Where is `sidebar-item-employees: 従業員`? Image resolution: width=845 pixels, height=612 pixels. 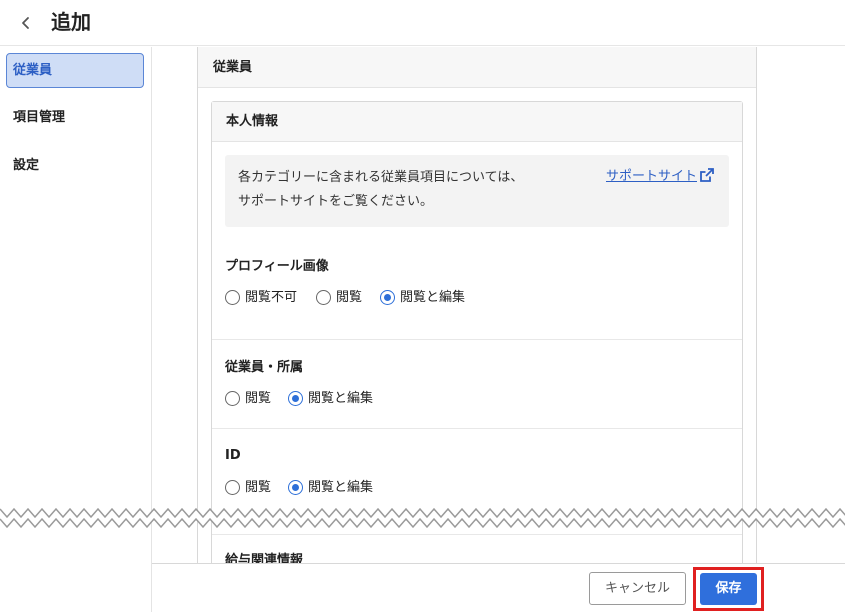
sidebar-item-employees: 従業員 is located at coordinates (75, 70).